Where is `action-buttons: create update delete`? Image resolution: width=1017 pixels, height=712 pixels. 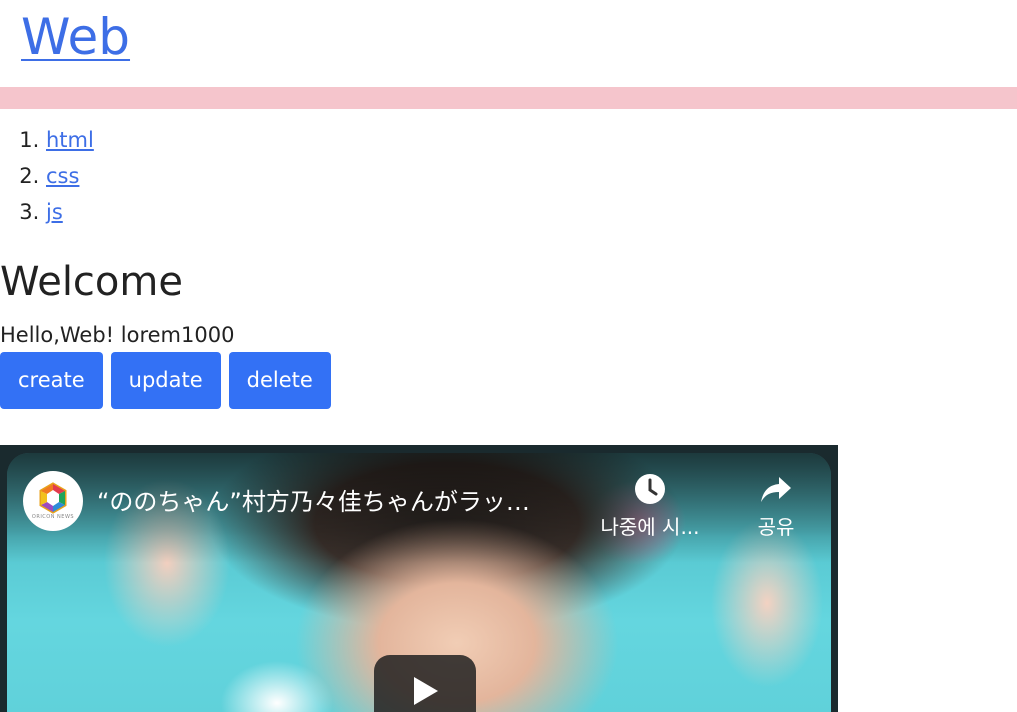
action-buttons: create update delete is located at coordinates (165, 380).